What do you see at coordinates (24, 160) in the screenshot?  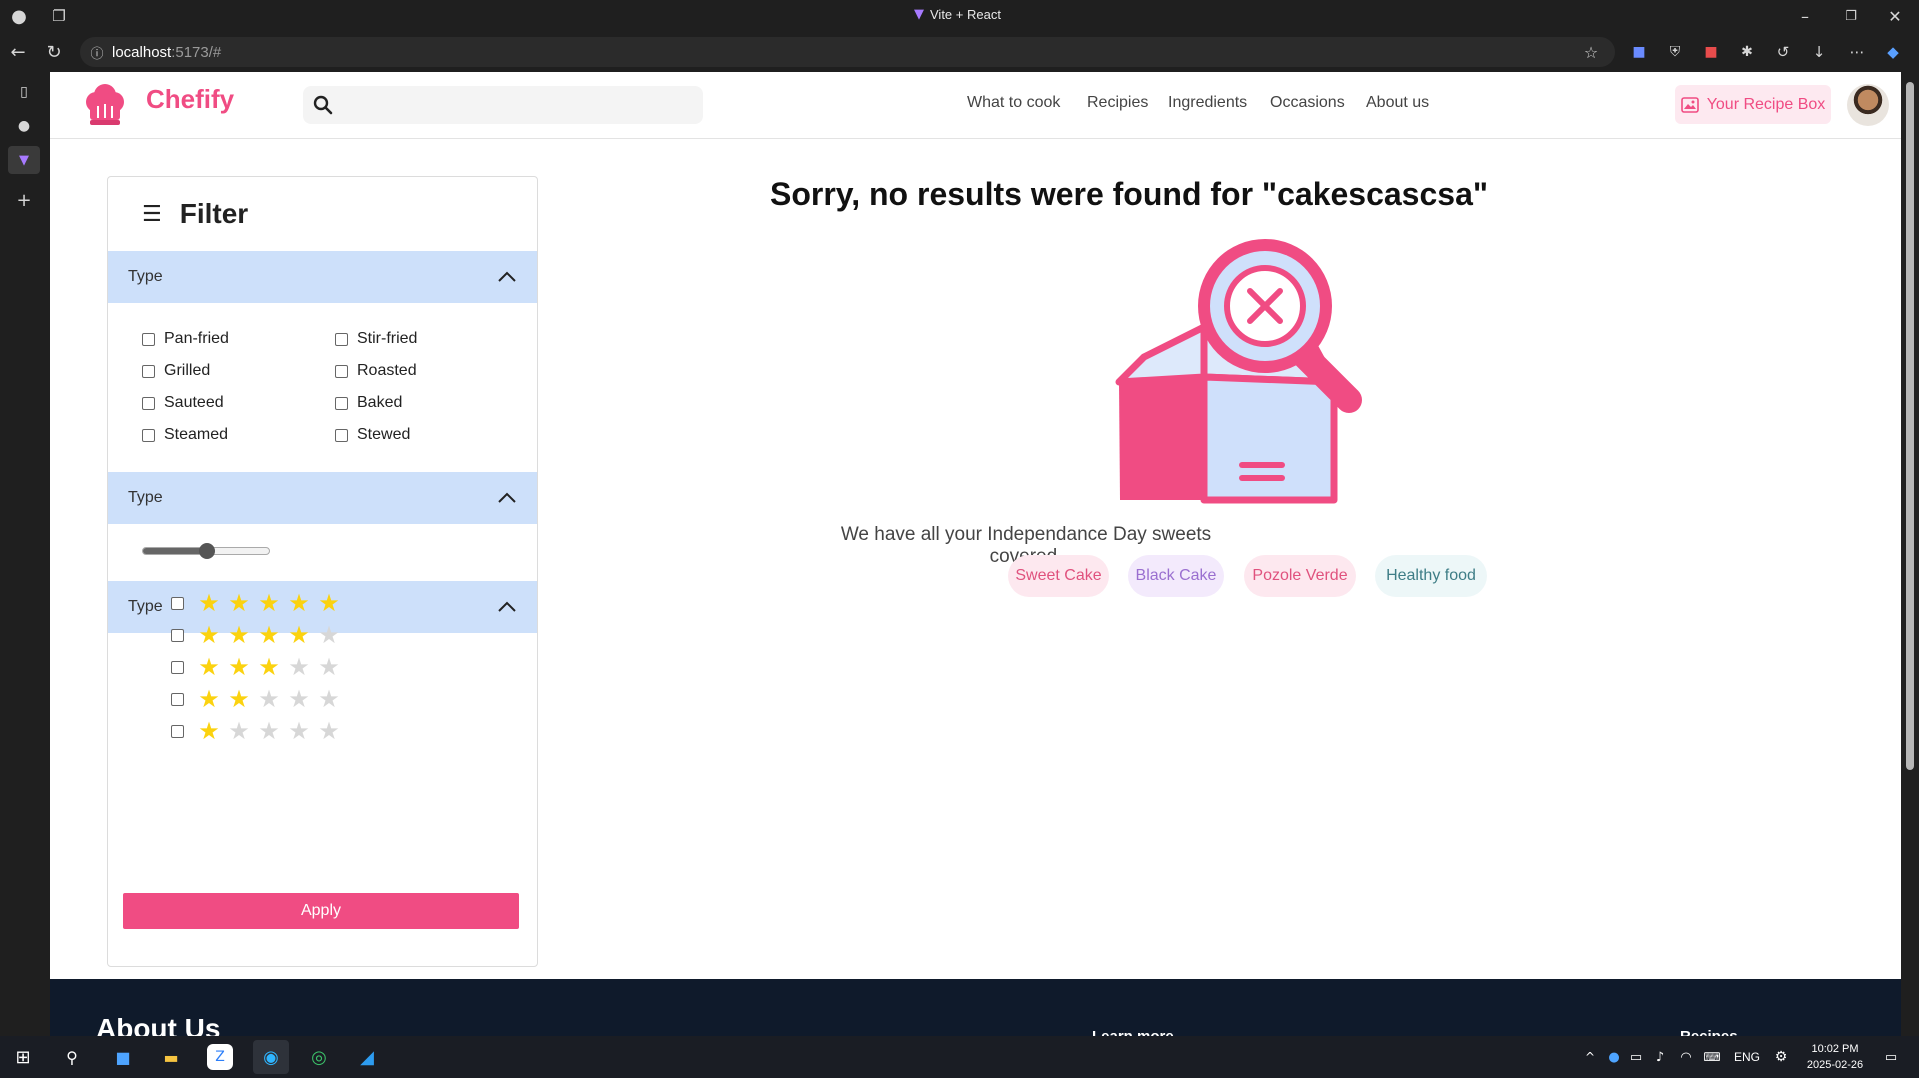 I see `vite-tab-icon: ▼` at bounding box center [24, 160].